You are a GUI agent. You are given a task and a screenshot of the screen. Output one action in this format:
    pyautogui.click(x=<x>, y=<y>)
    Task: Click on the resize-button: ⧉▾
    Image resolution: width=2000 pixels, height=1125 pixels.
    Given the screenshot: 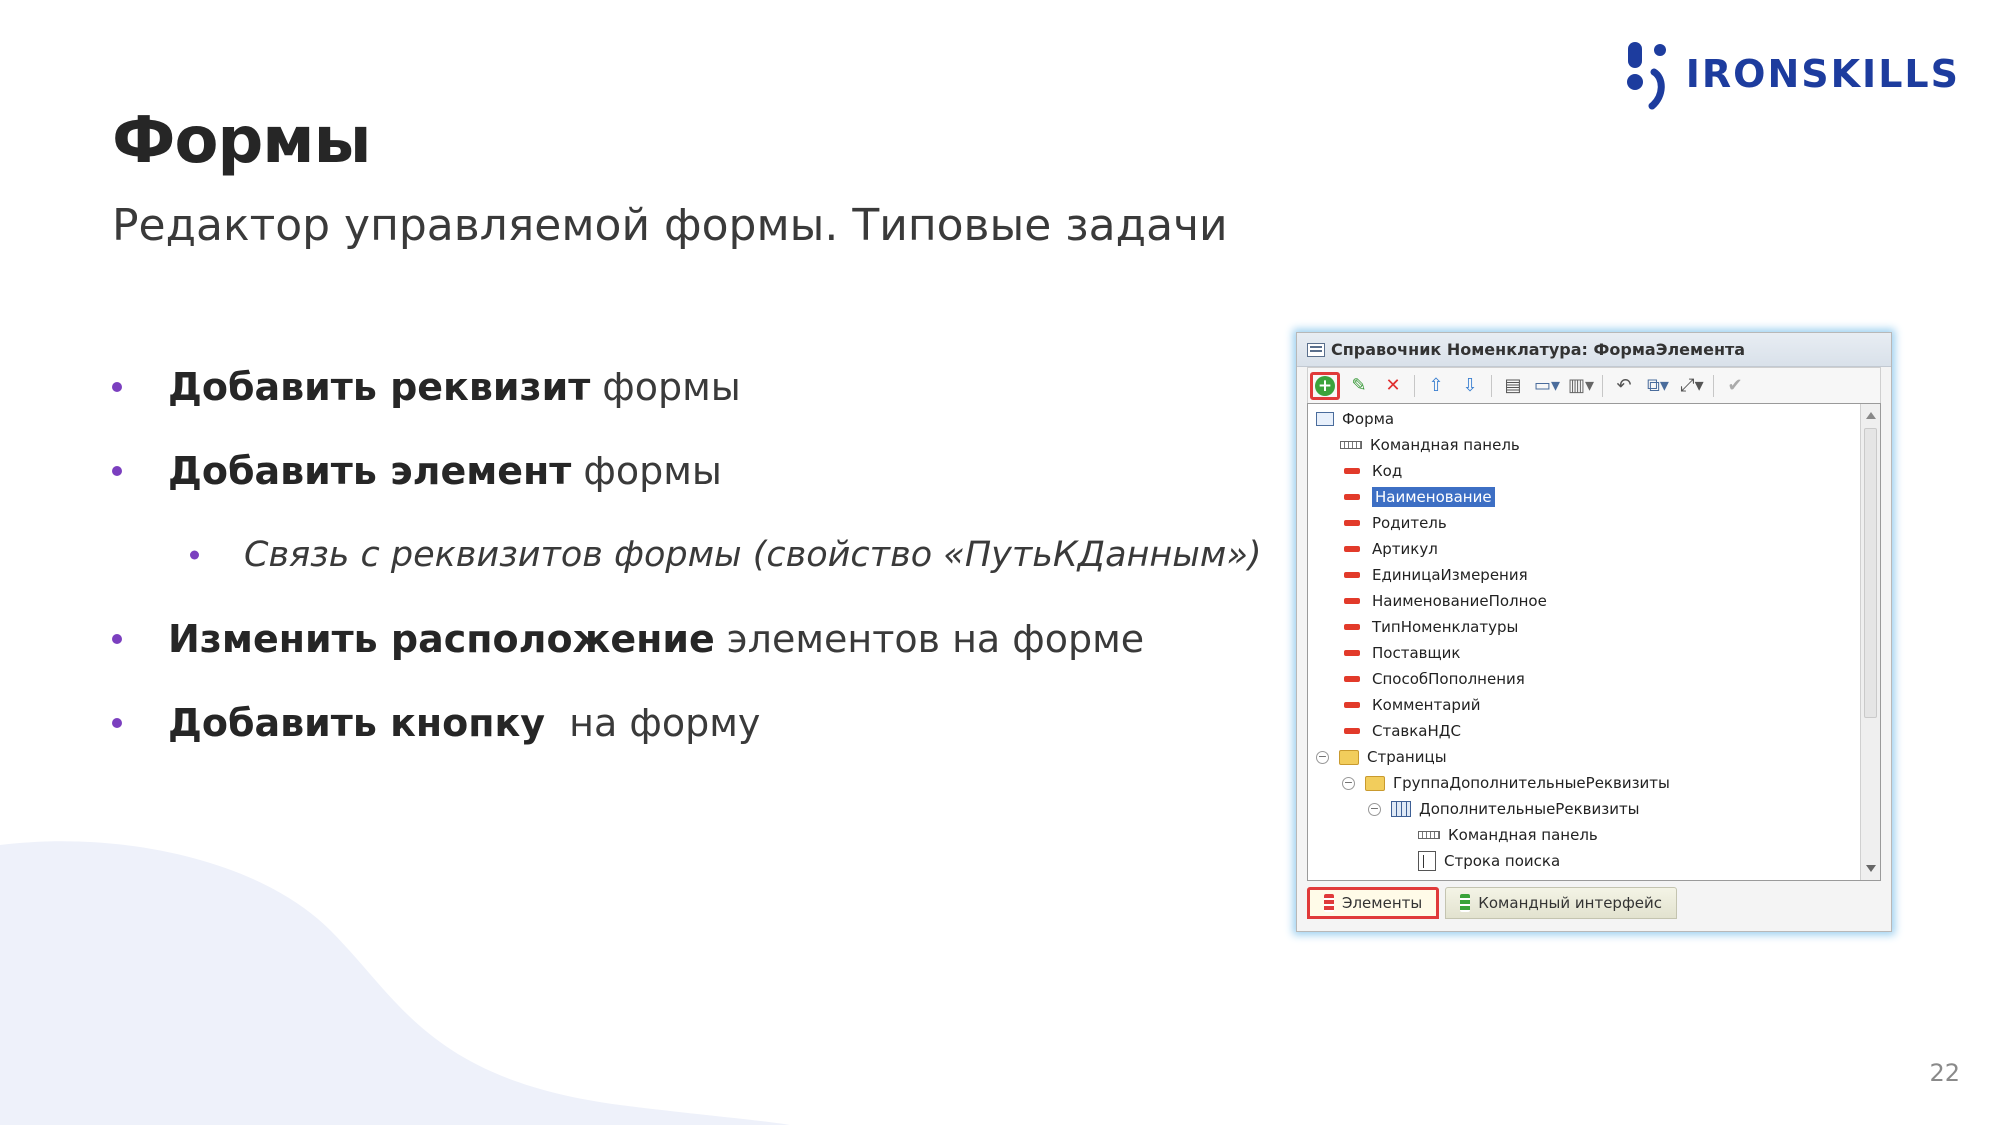 What is the action you would take?
    pyautogui.click(x=1658, y=386)
    